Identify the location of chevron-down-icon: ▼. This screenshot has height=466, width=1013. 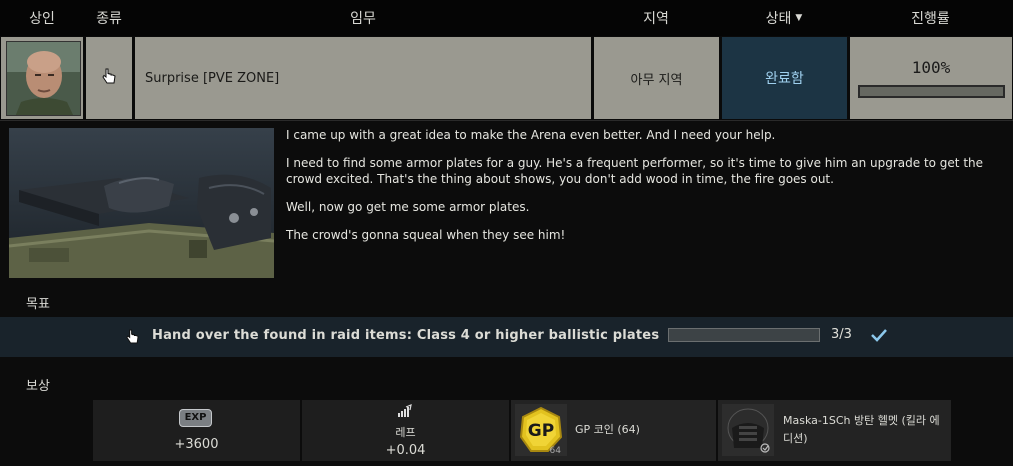
(799, 18).